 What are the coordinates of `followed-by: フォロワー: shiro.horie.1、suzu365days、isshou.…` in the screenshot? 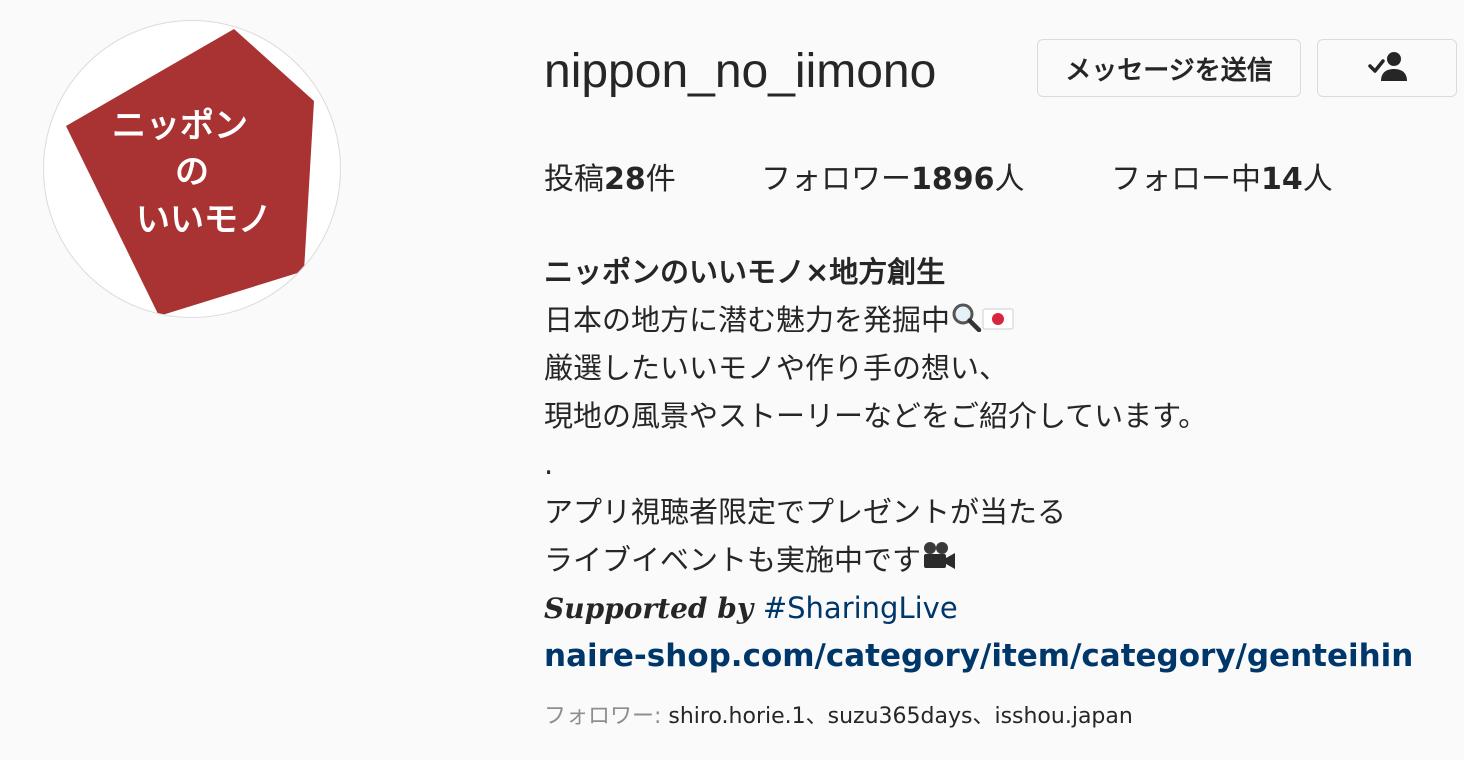 It's located at (838, 717).